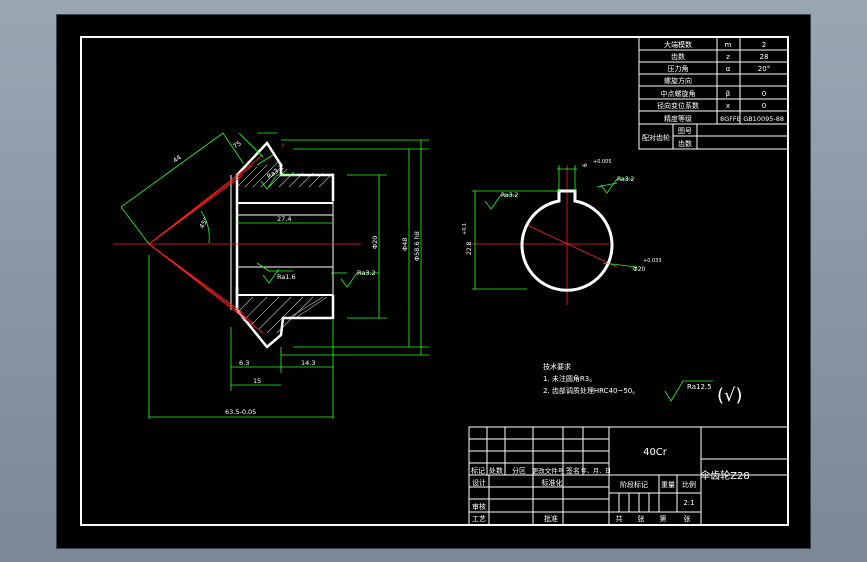  Describe the element at coordinates (557, 366) in the screenshot. I see `notes-title: 技术要求` at that location.